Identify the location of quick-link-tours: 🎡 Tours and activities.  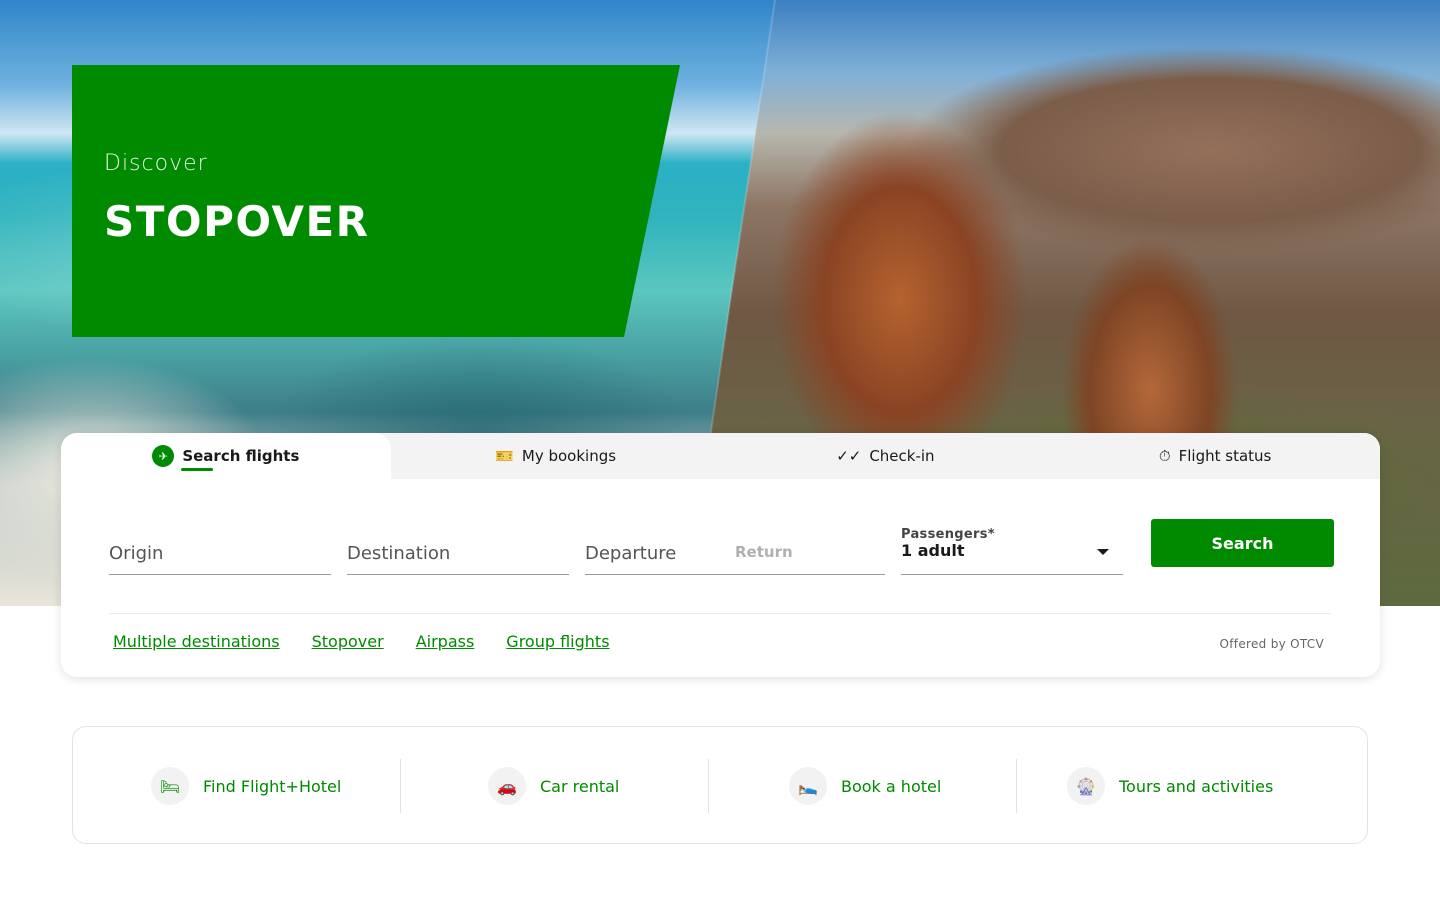
(1170, 786).